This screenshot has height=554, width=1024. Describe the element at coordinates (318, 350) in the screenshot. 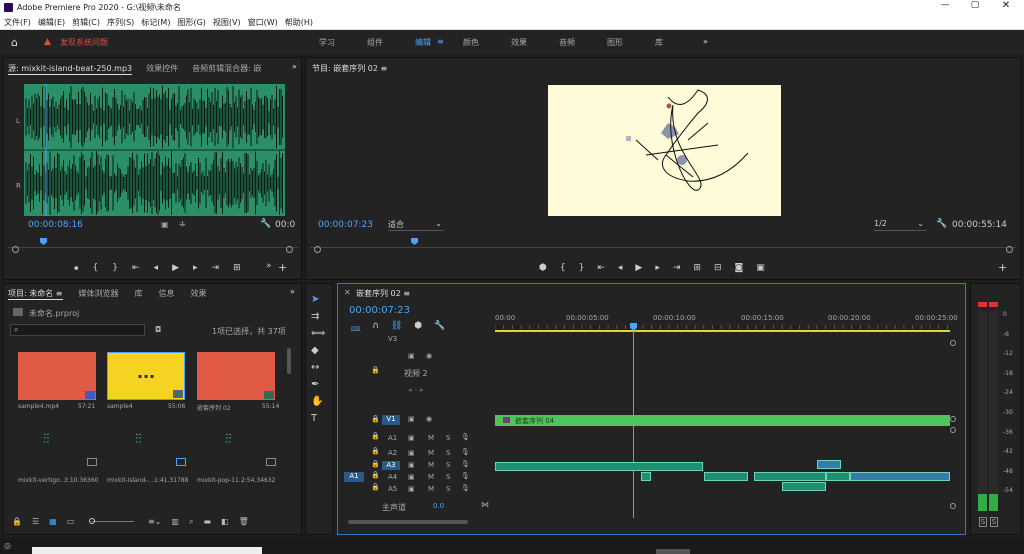

I see `razor-tool-icon: ◆` at that location.